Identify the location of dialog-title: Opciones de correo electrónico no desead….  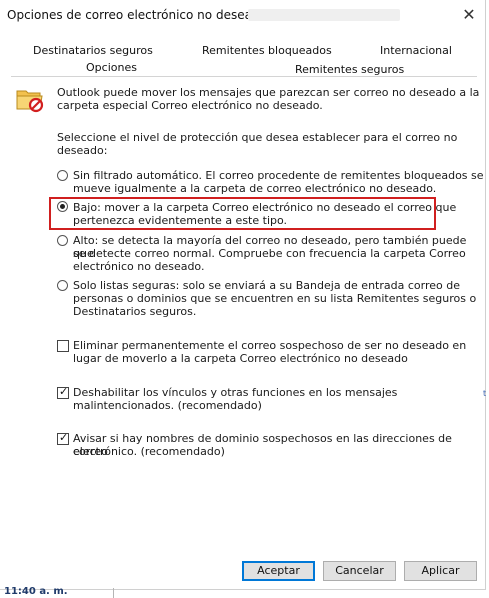
(139, 15).